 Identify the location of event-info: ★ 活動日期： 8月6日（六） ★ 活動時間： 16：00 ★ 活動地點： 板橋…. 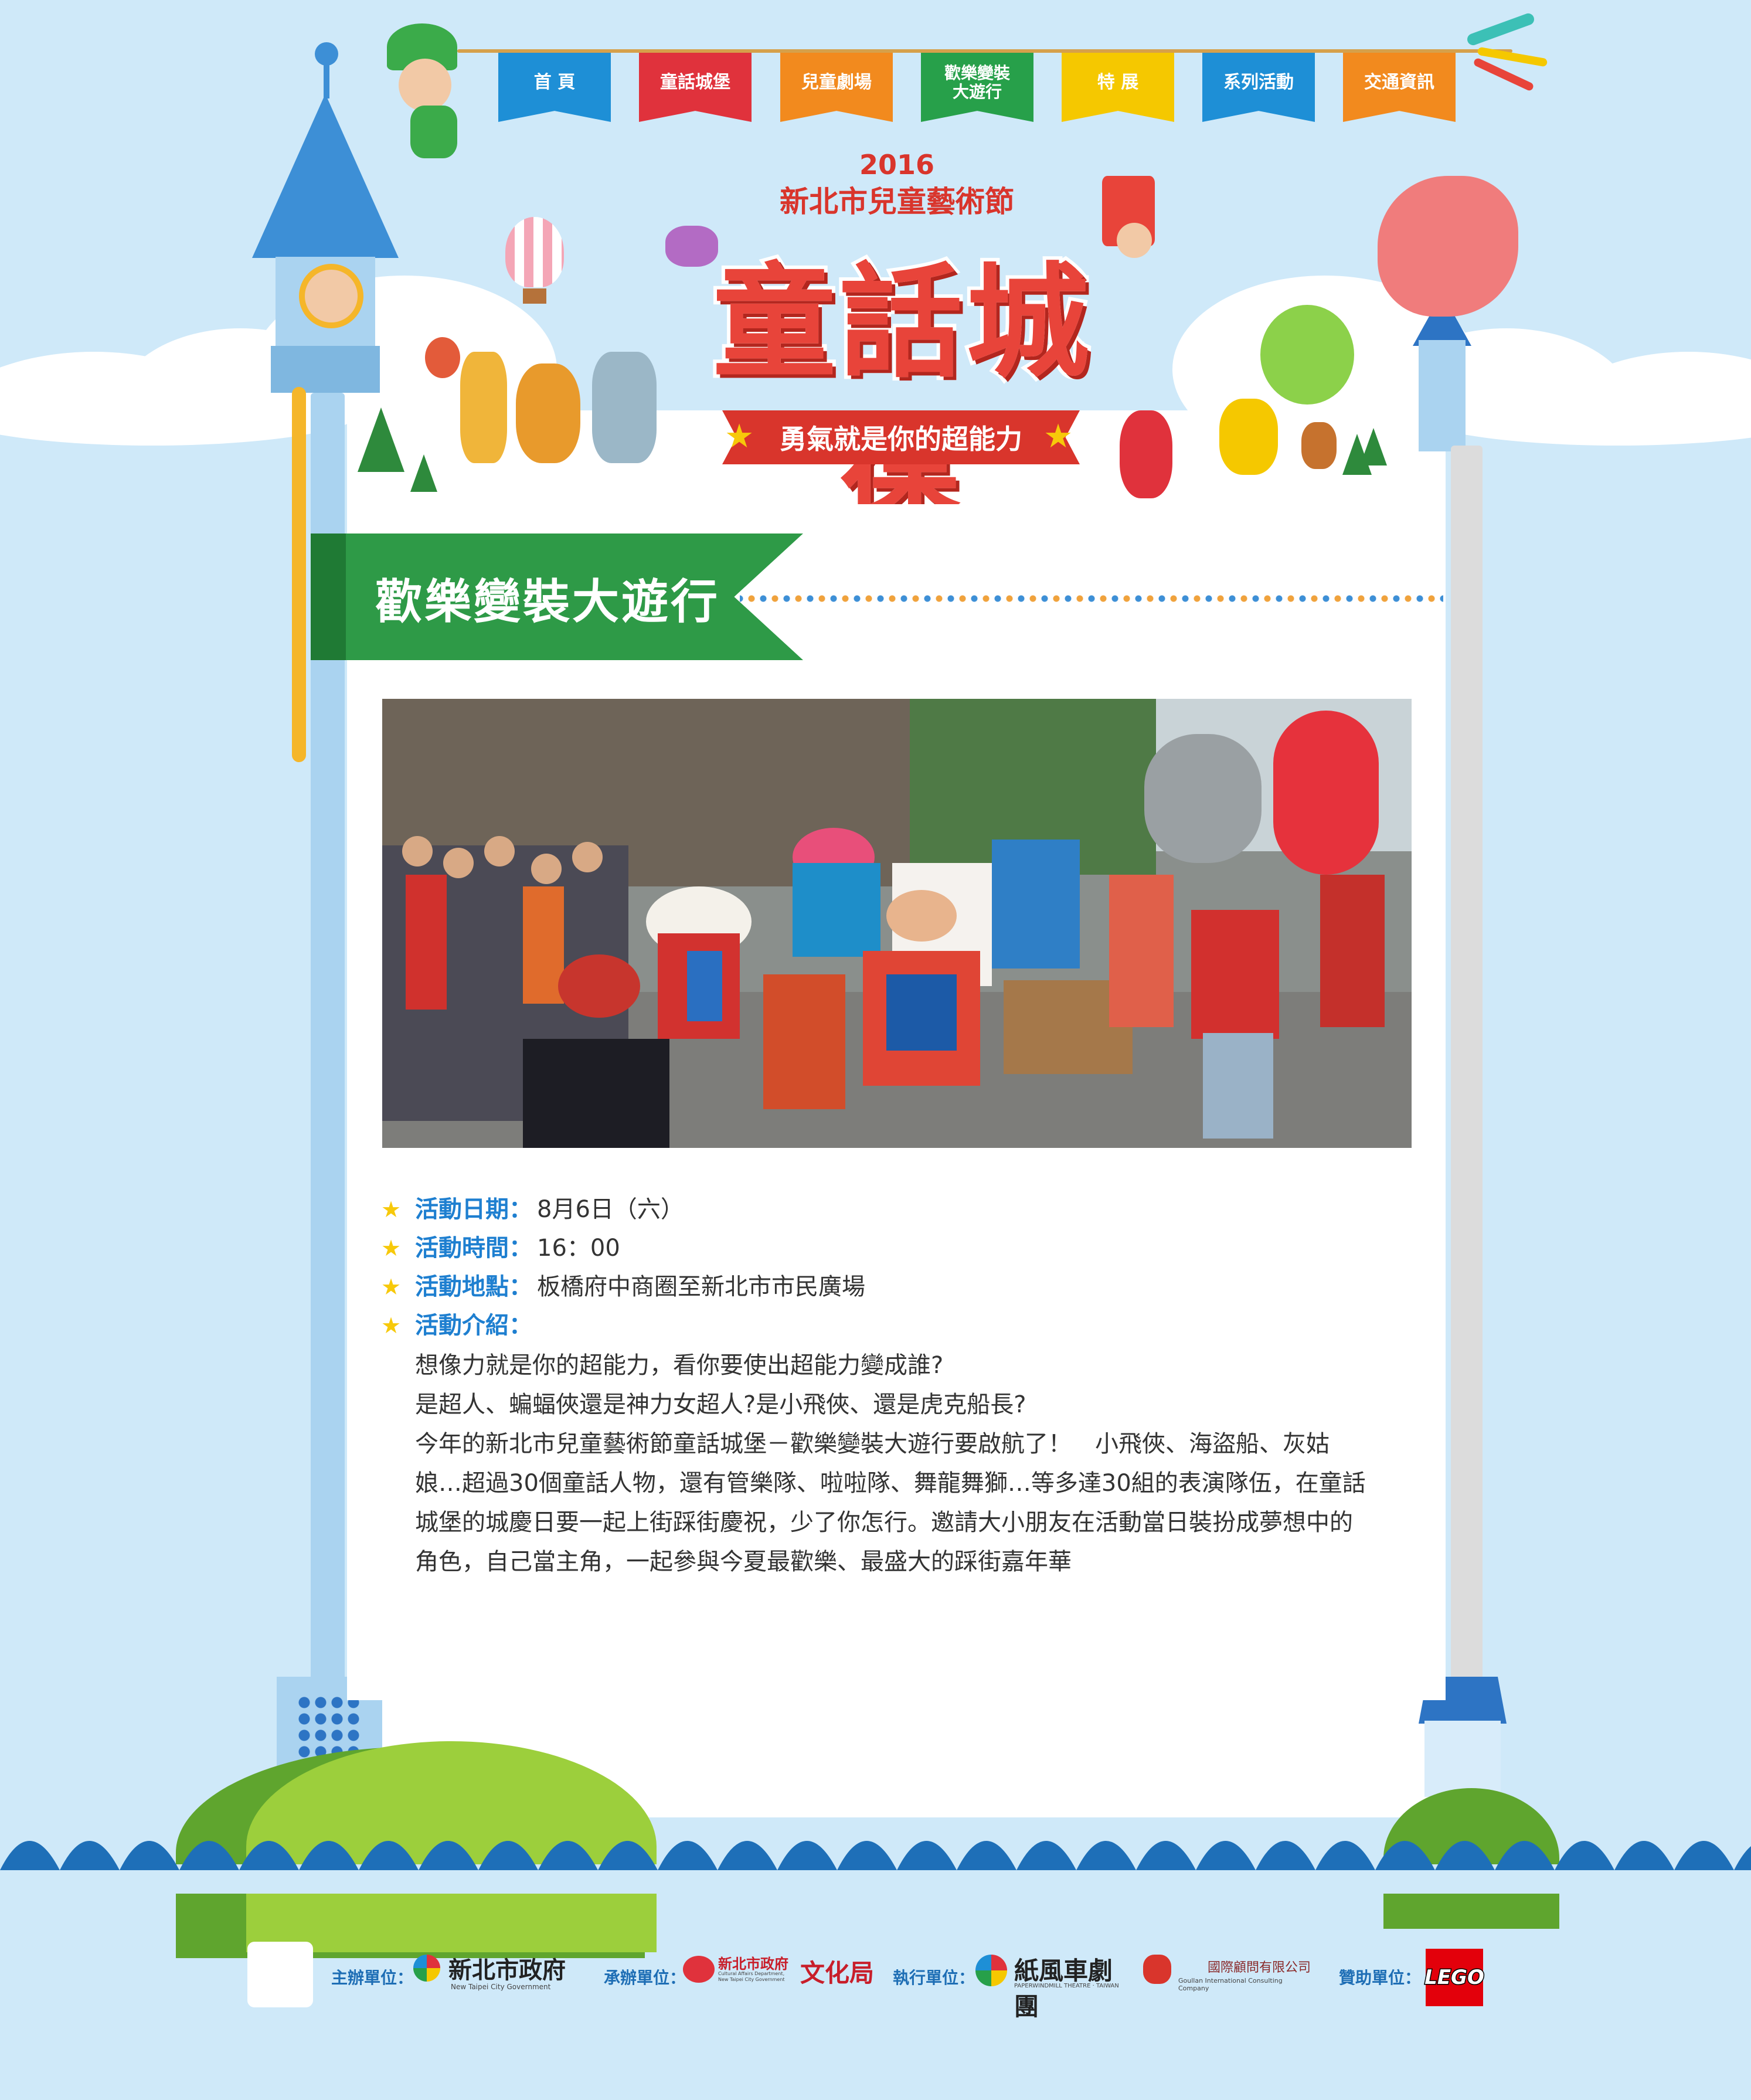
(897, 1267).